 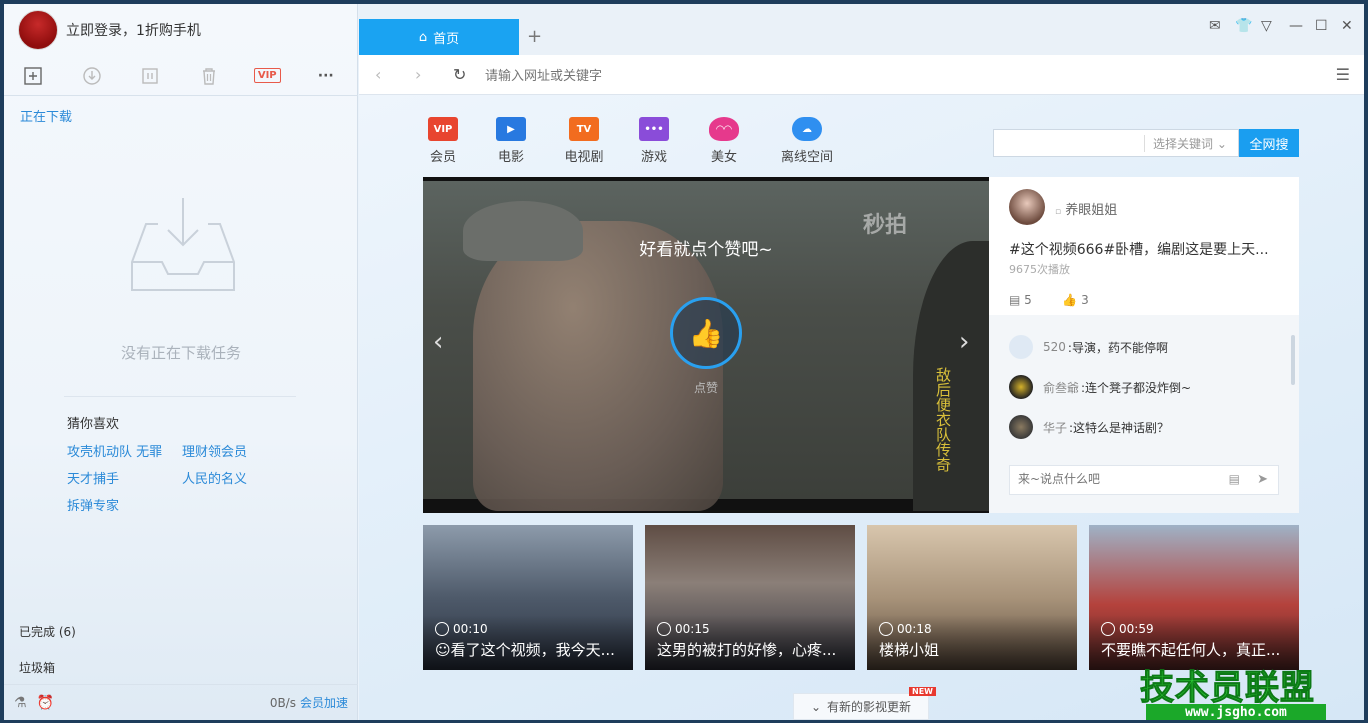 I want to click on send-icon: ➤, so click(x=1262, y=479).